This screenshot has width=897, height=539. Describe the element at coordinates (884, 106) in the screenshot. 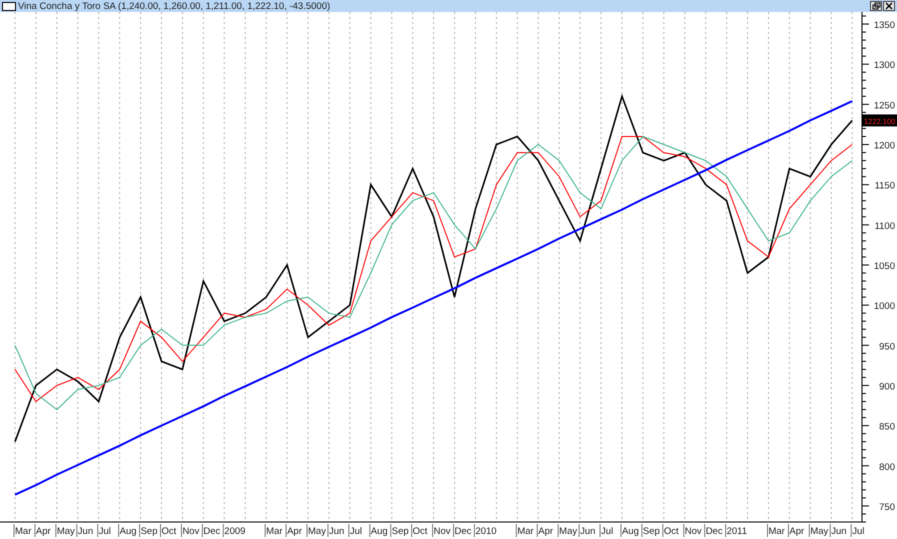

I see `y-axis-label: 1250` at that location.